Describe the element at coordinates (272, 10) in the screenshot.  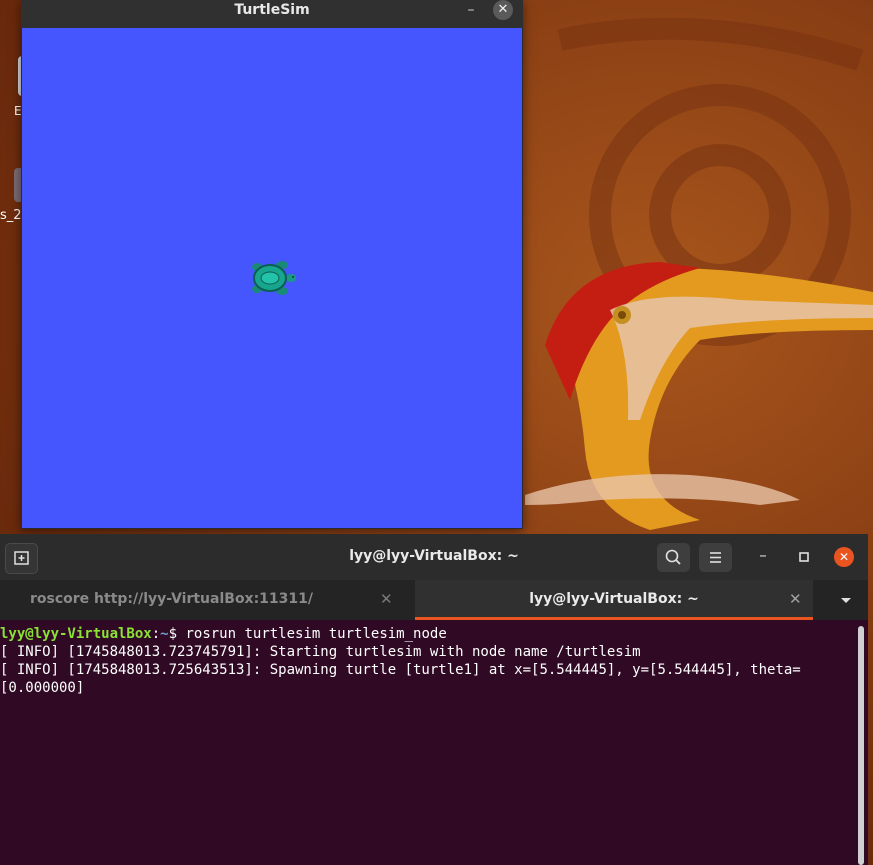
I see `turtlesim-title: TurtleSim` at that location.